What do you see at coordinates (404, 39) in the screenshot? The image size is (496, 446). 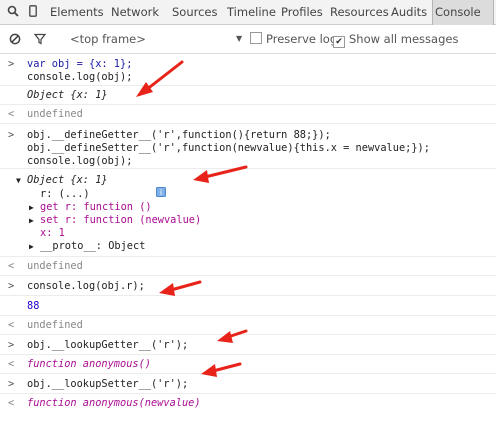 I see `show-all-label: Show all messages` at bounding box center [404, 39].